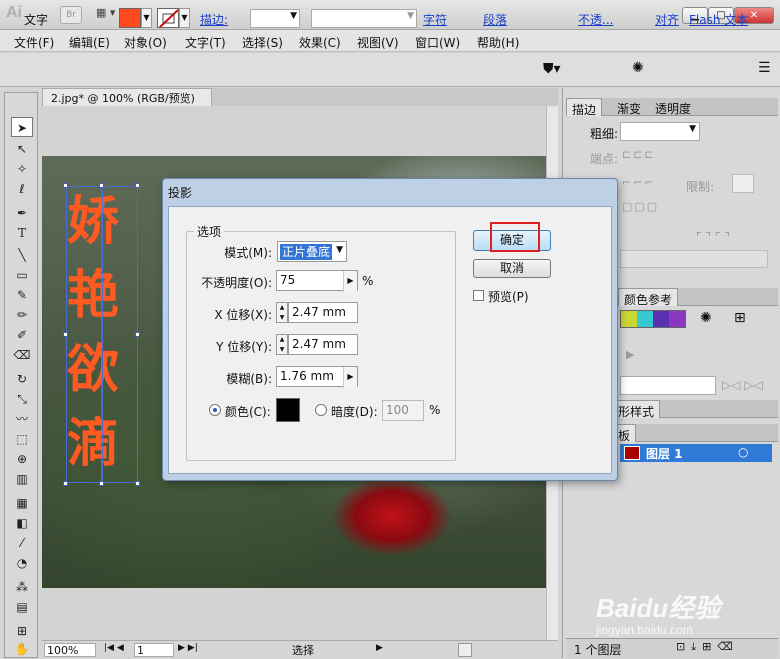 The height and width of the screenshot is (659, 780). What do you see at coordinates (214, 19) in the screenshot?
I see `stroke-link: 描边:` at bounding box center [214, 19].